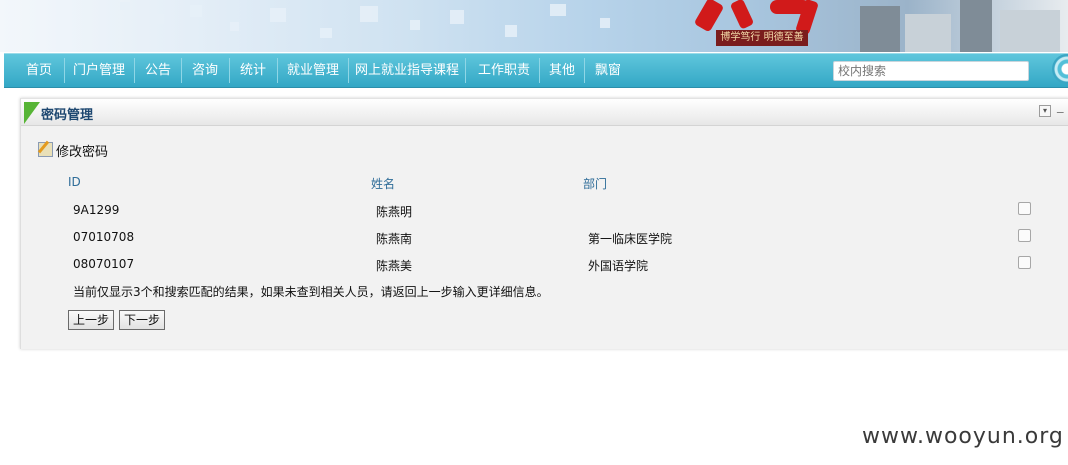 This screenshot has height=465, width=1068. Describe the element at coordinates (963, 436) in the screenshot. I see `watermark-text: www.wooyun.org` at that location.